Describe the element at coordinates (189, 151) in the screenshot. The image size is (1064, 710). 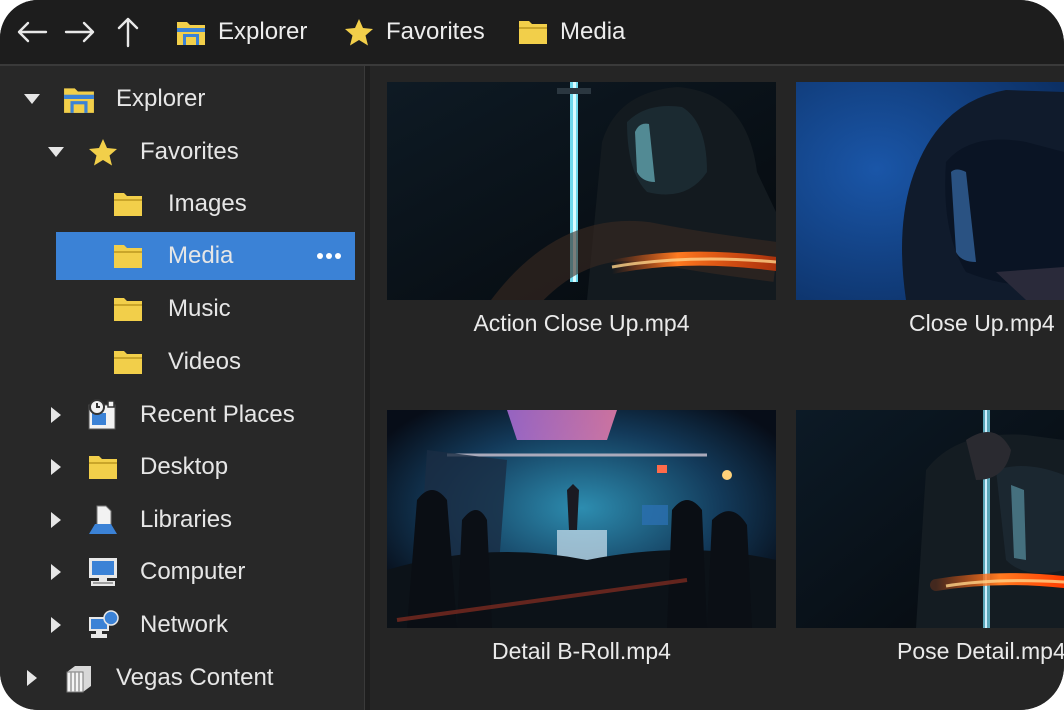
I see `tree-item-label: Favorites` at that location.